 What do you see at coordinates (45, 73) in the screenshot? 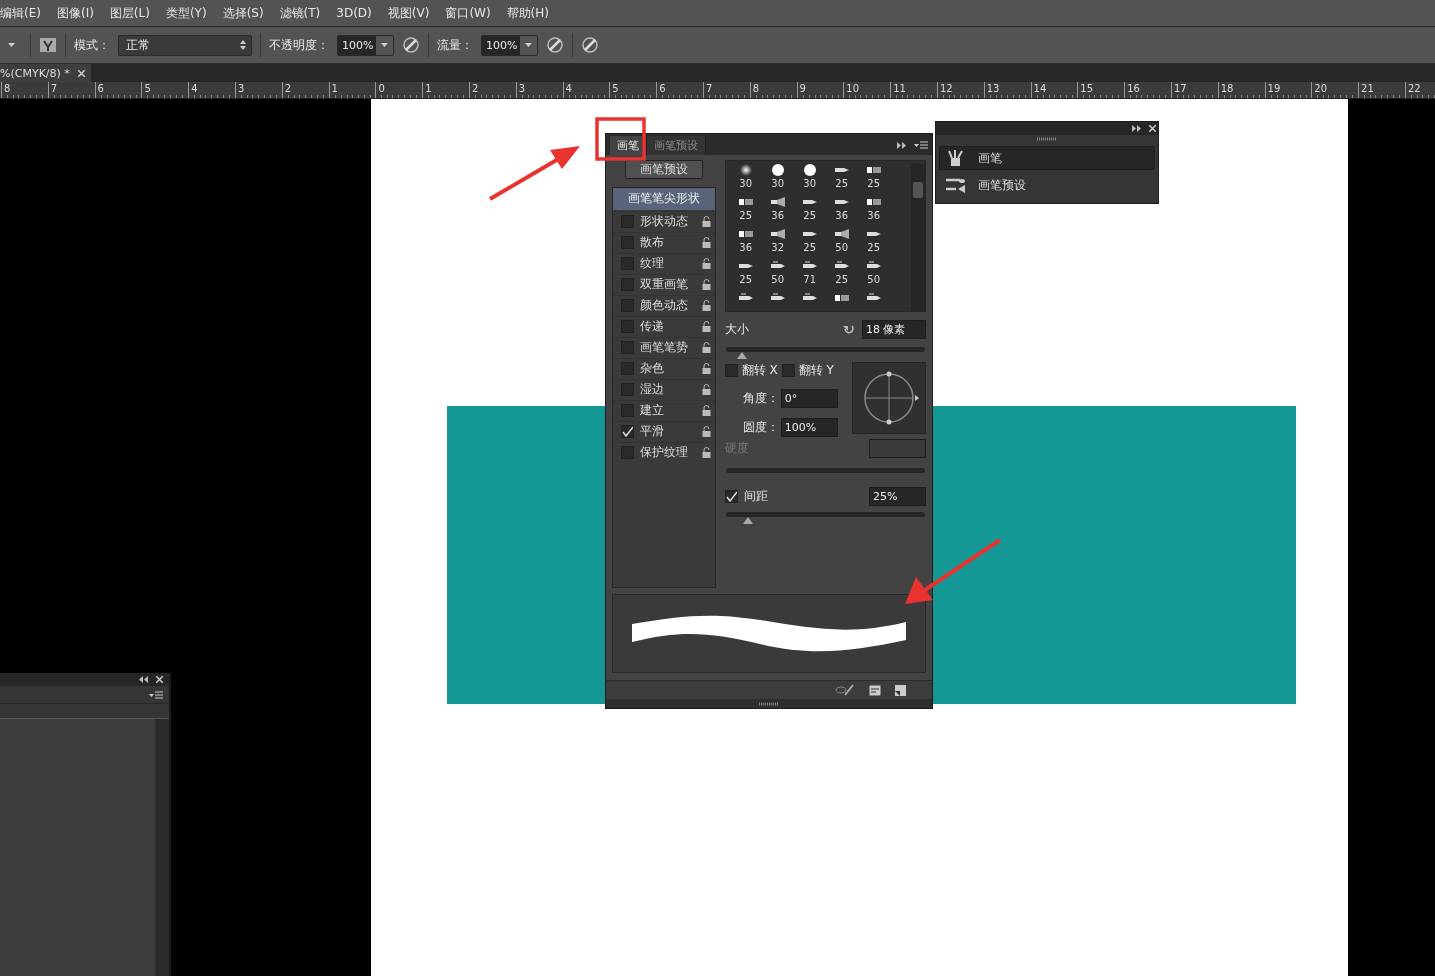
I see `document-tab: %(CMYK/8) *` at bounding box center [45, 73].